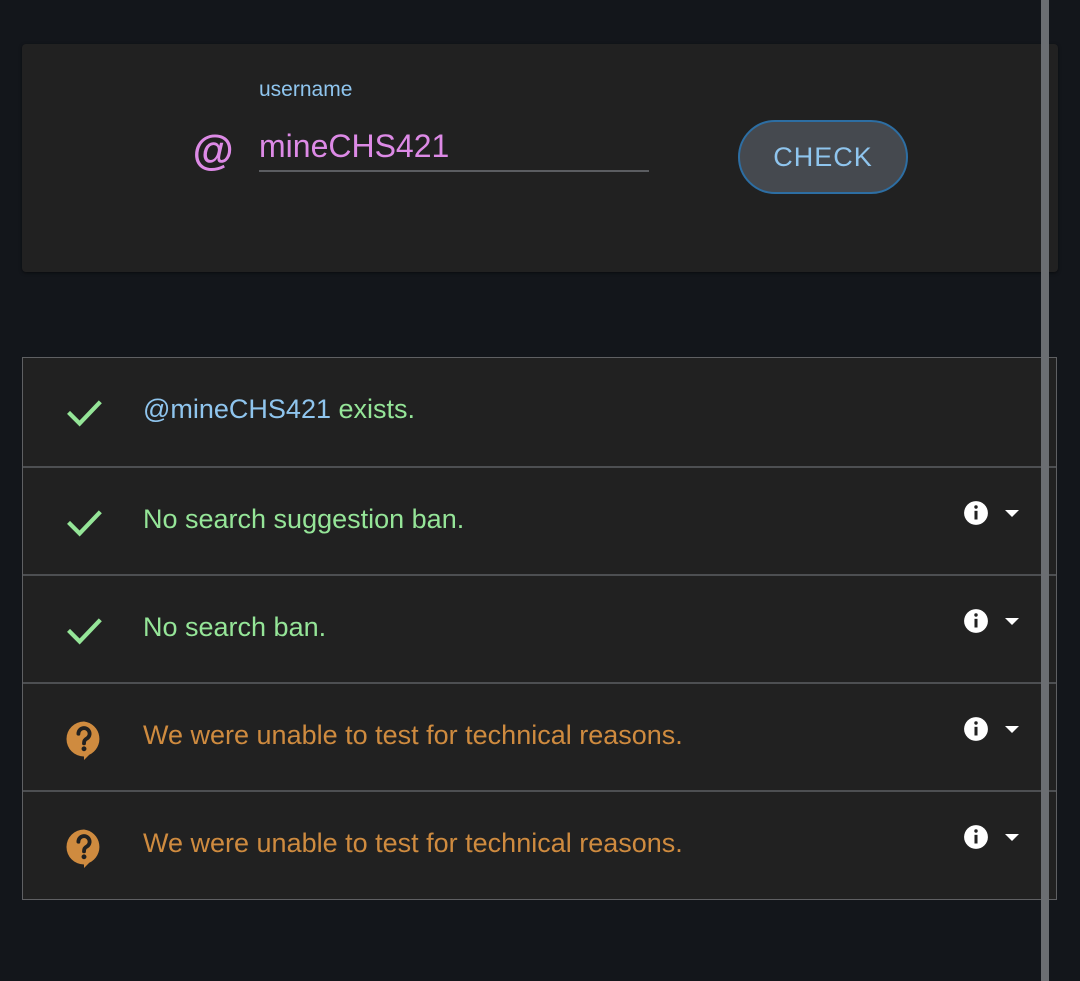 The height and width of the screenshot is (981, 1080). I want to click on result-row-suggestion-ban: No search suggestion ban., so click(539, 520).